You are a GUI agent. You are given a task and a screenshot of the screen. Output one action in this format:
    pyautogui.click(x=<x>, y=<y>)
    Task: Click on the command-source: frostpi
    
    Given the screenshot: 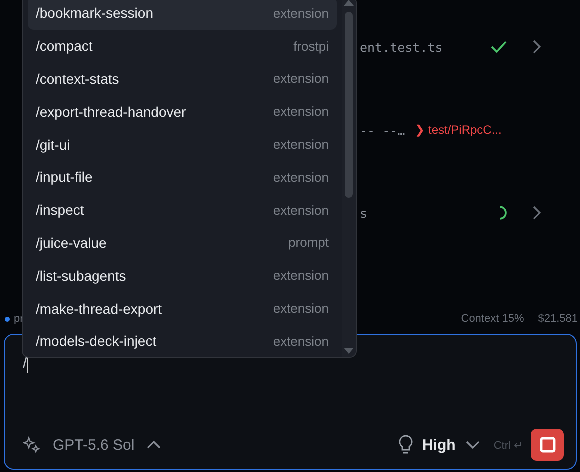 What is the action you would take?
    pyautogui.click(x=311, y=46)
    